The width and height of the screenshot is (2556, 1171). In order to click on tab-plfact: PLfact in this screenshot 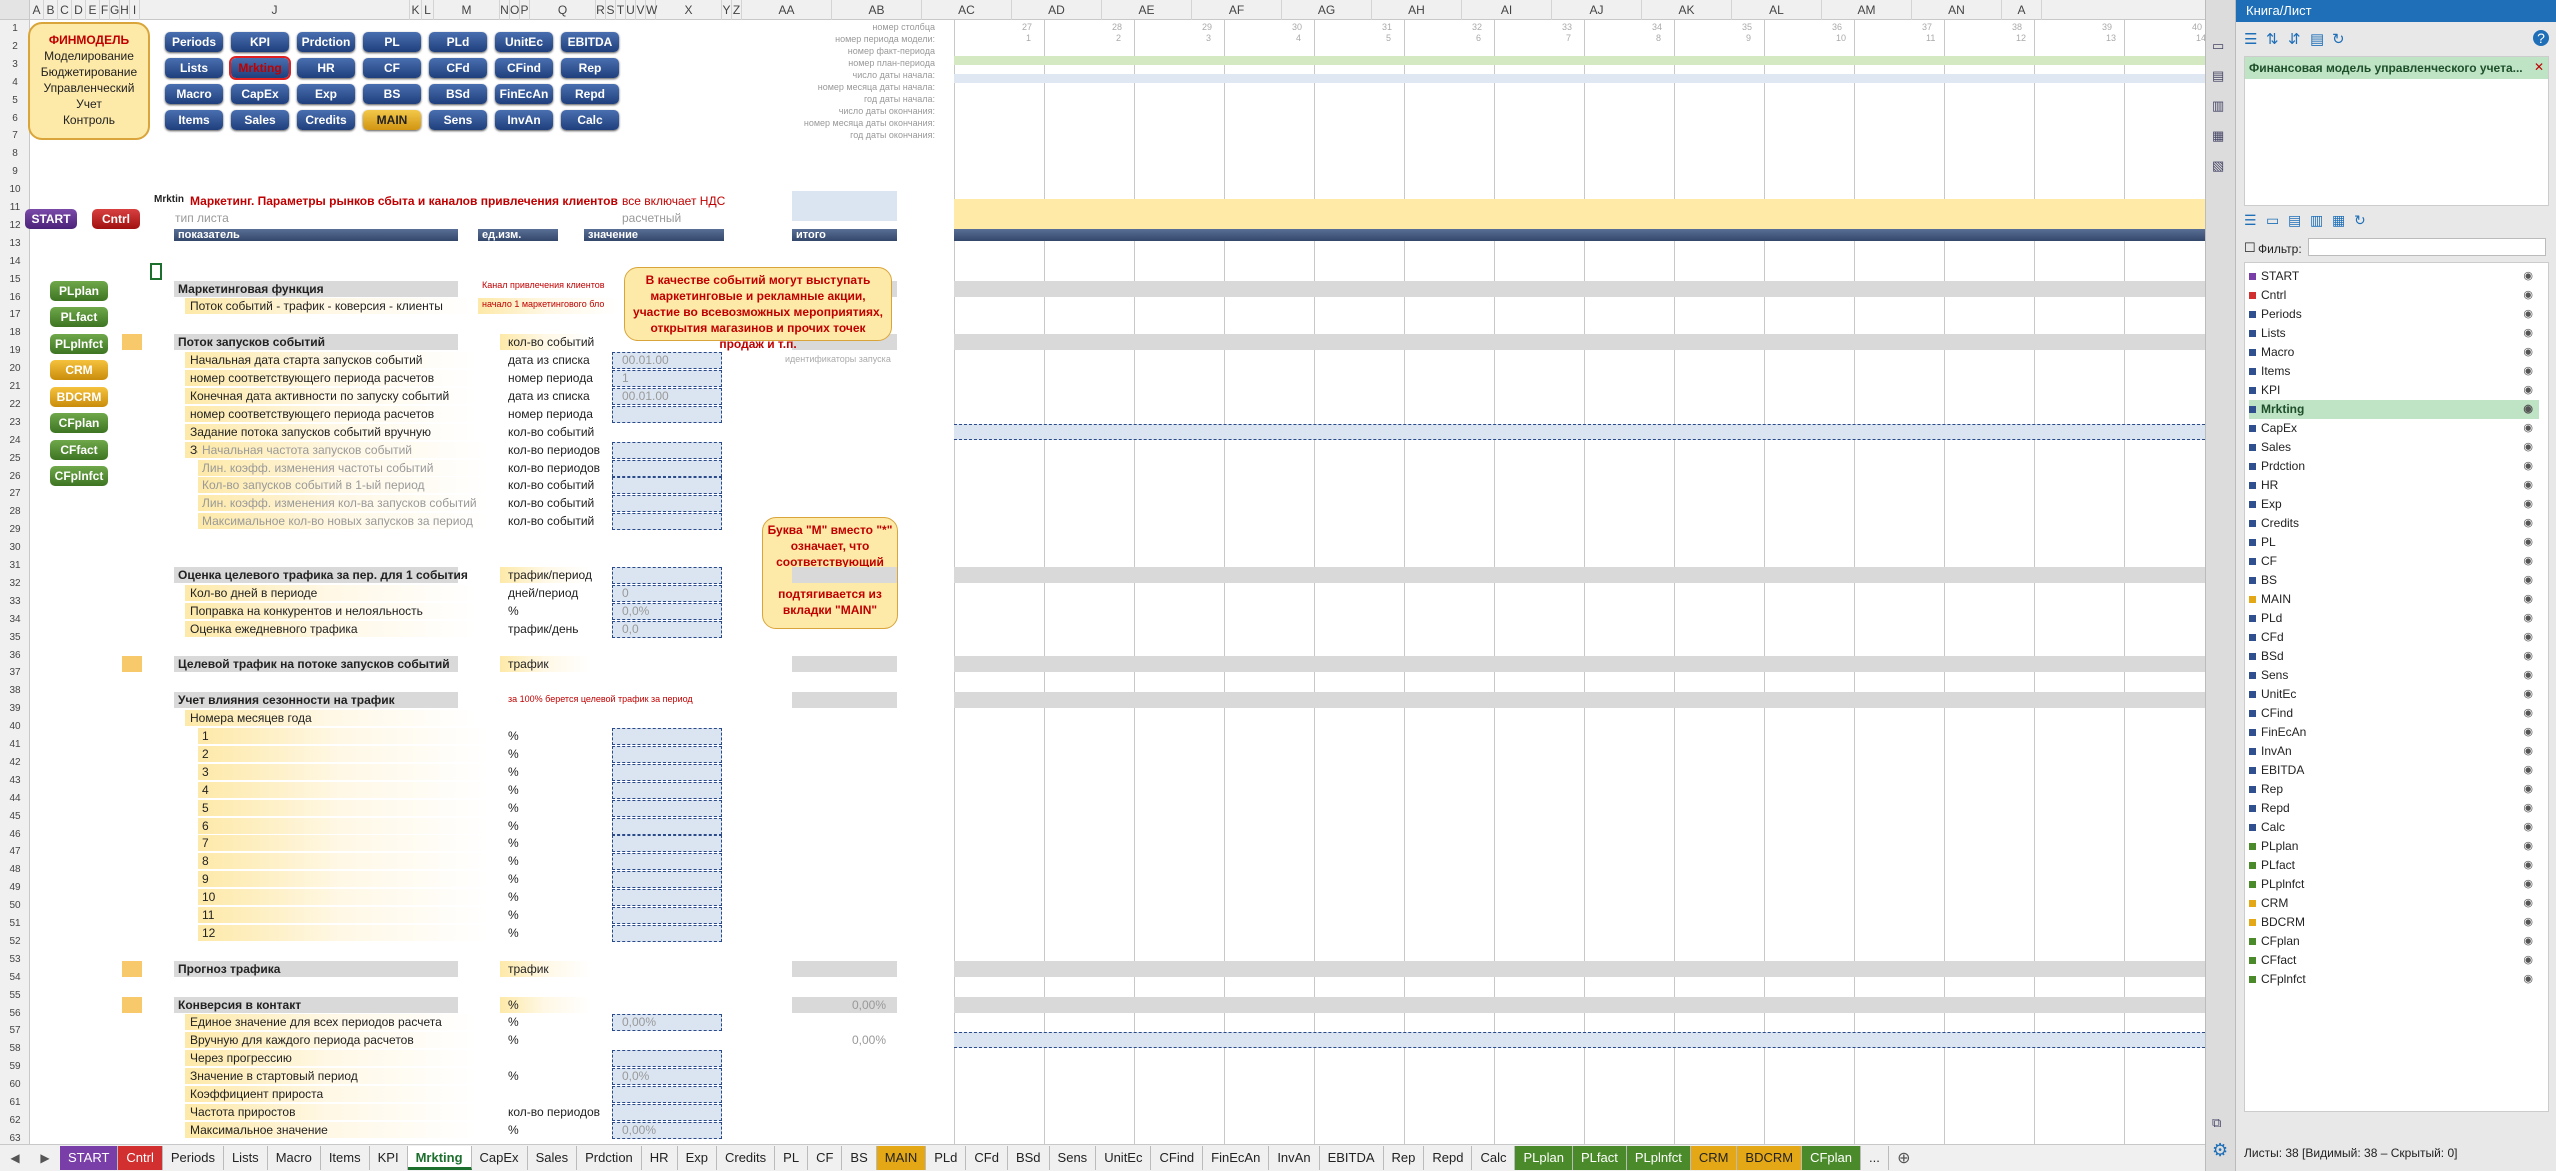, I will do `click(1599, 1158)`.